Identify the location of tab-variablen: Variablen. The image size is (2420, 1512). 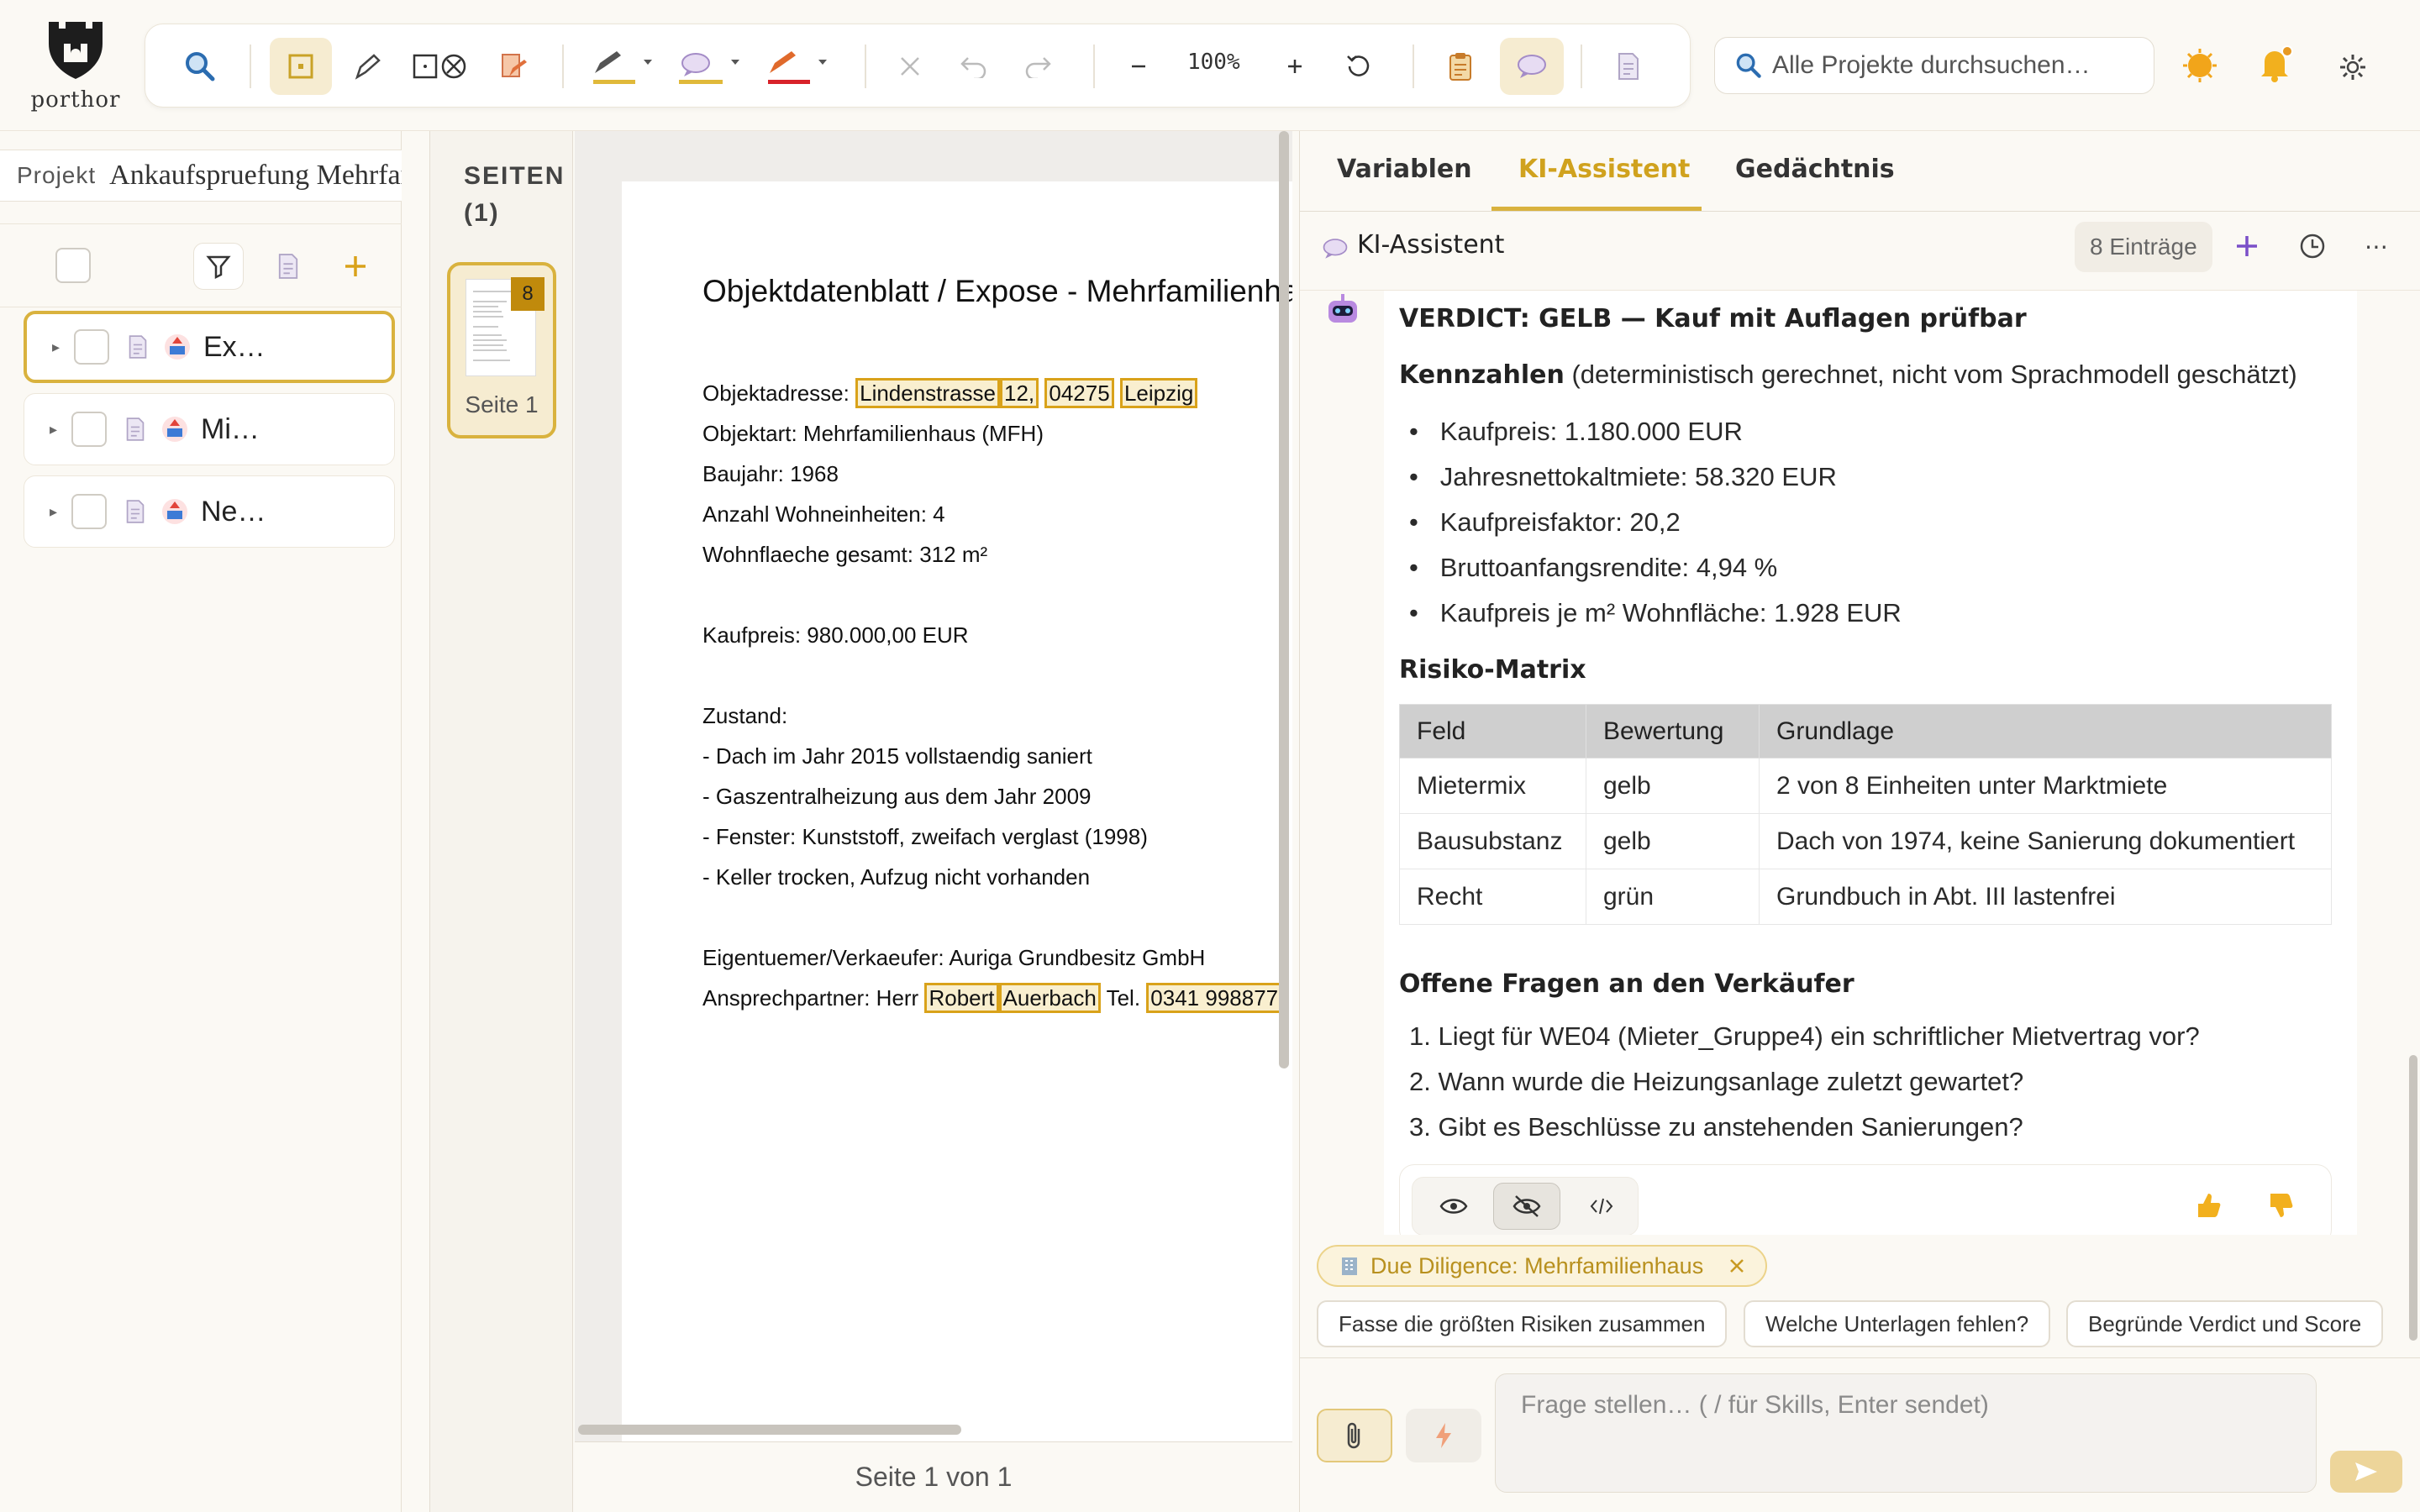
(1405, 169).